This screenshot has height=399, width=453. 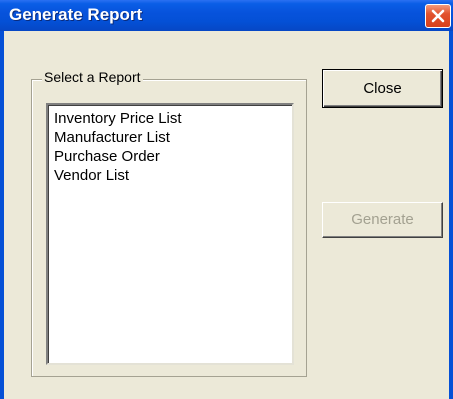 I want to click on list-item: Purchase Order, so click(x=107, y=156).